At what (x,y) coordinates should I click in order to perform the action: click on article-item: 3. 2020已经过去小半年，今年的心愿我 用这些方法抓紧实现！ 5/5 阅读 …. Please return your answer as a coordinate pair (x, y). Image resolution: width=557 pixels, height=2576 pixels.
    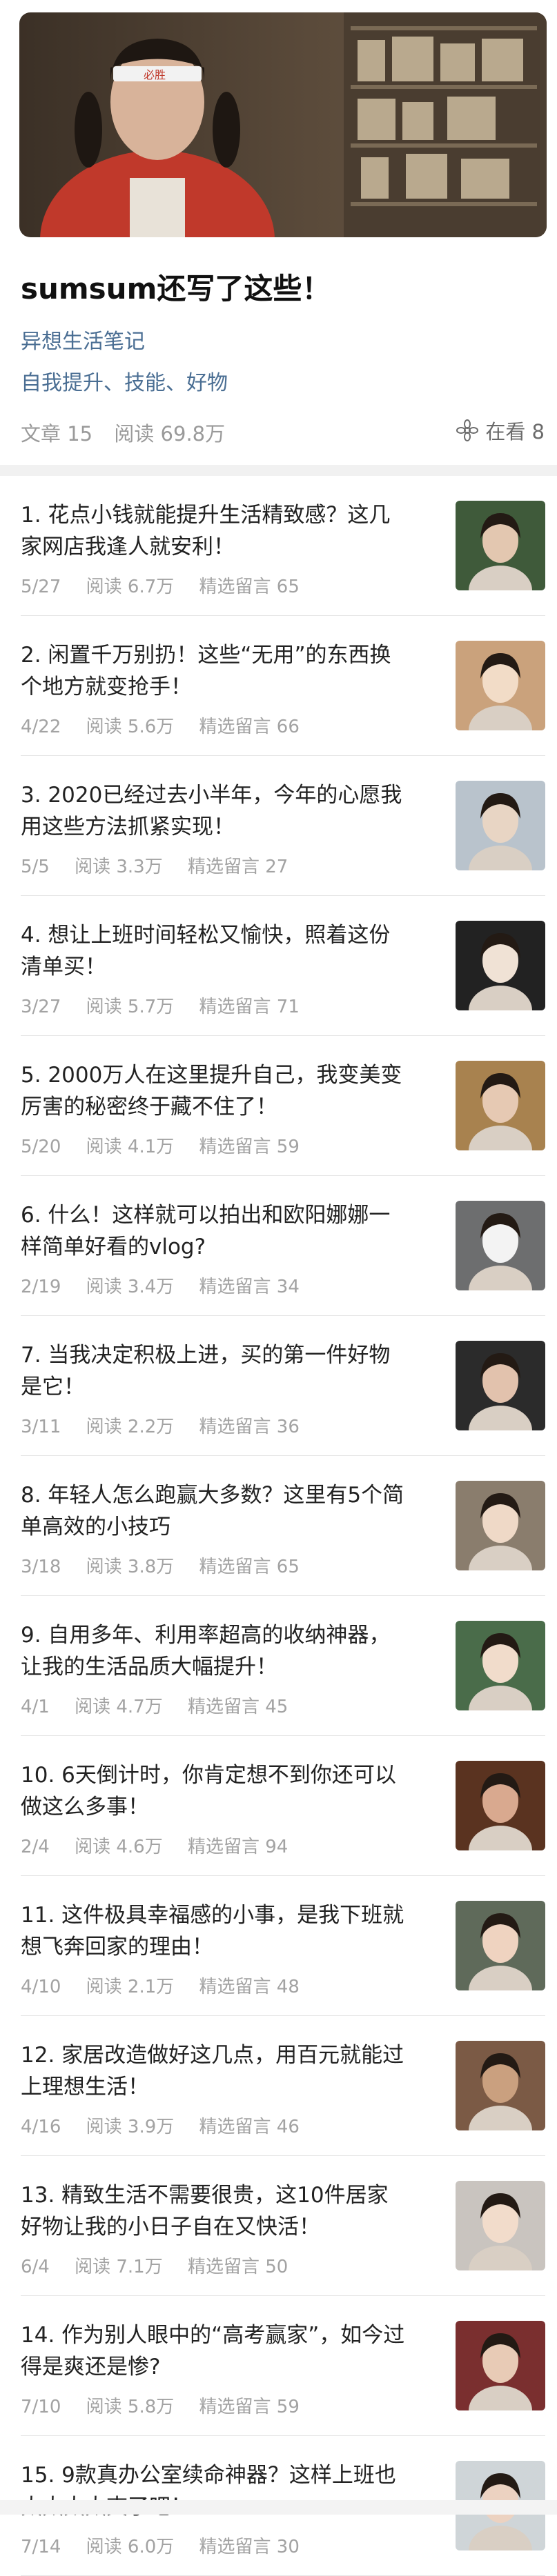
    Looking at the image, I should click on (283, 826).